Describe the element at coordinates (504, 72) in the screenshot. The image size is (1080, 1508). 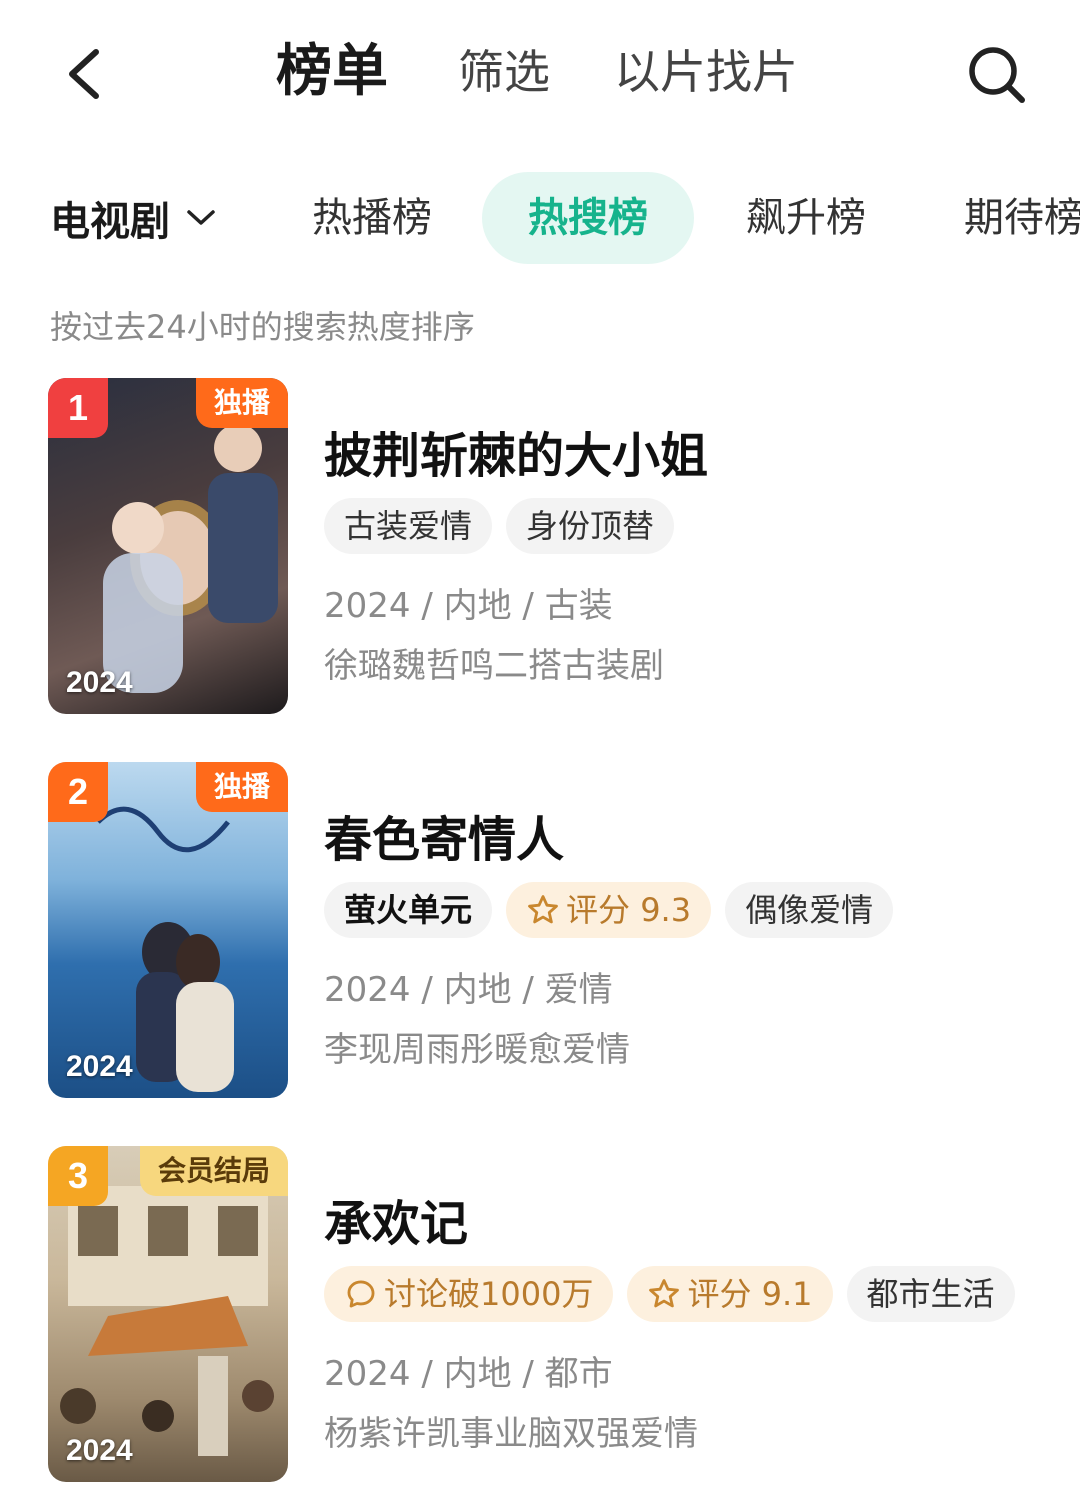
I see `tab-filter: 筛选` at that location.